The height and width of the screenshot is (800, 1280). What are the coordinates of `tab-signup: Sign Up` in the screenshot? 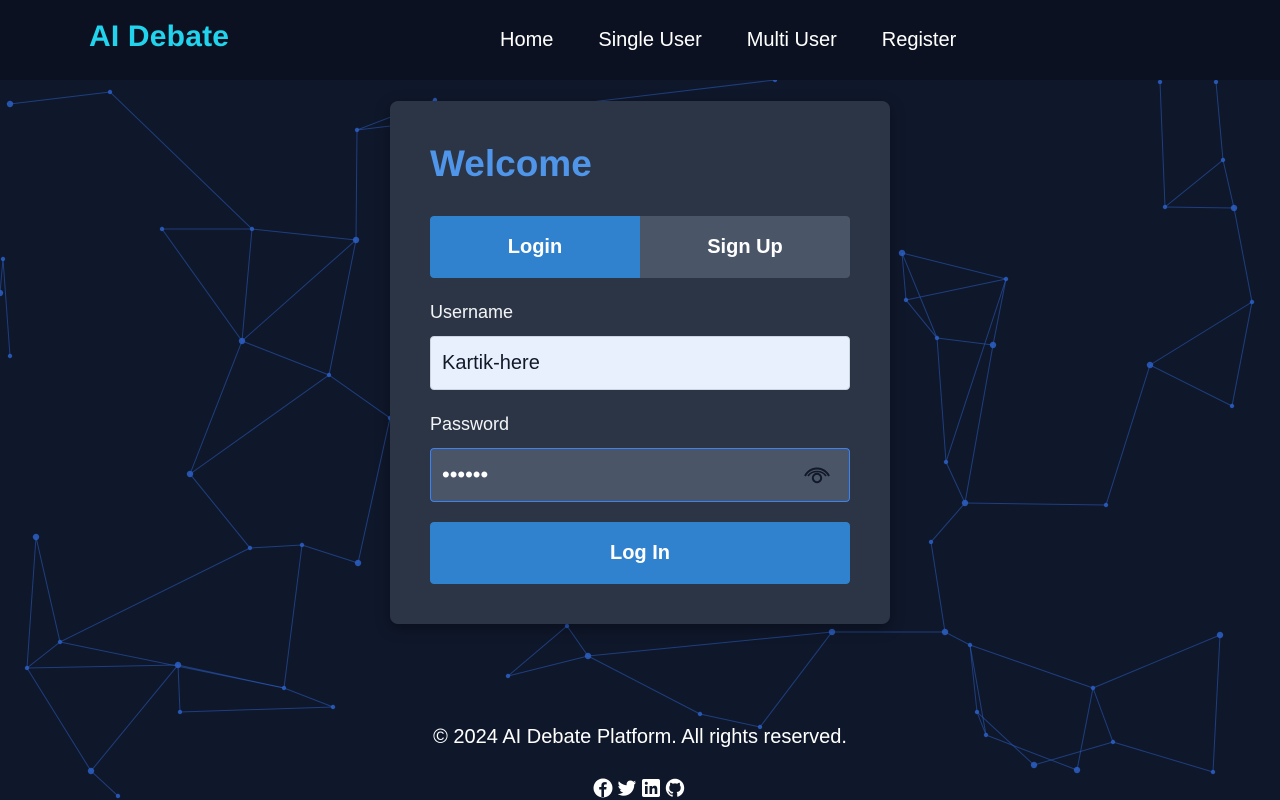 It's located at (745, 247).